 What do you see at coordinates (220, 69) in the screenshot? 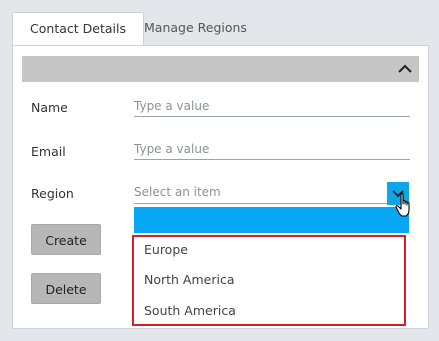
I see `section-header-bar` at bounding box center [220, 69].